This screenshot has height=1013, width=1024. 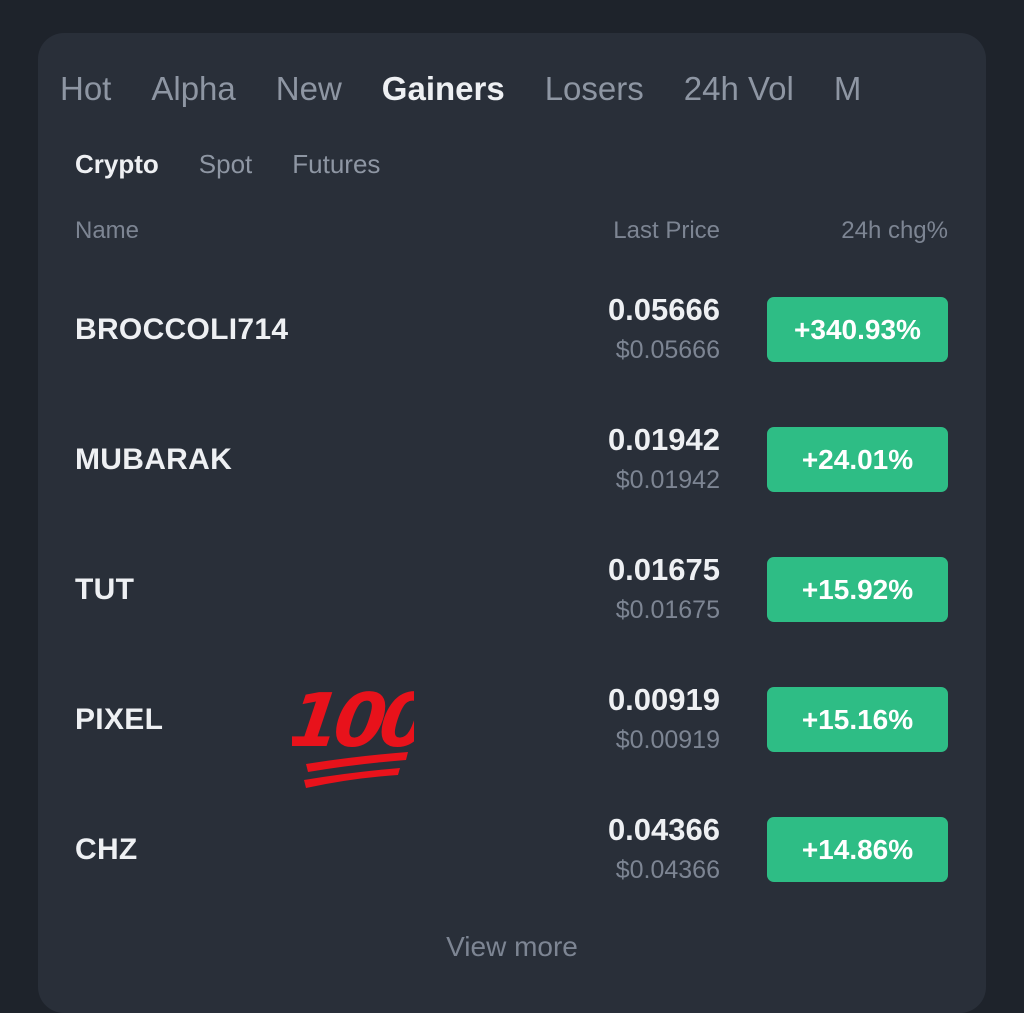 I want to click on column-header-name: Name, so click(x=107, y=231).